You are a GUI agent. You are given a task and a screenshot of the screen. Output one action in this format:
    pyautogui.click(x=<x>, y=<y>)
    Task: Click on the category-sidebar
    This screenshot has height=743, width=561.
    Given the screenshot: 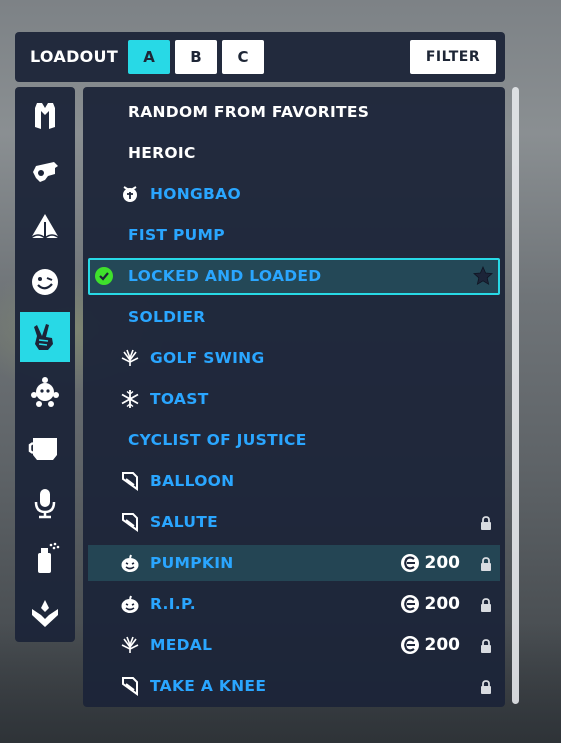 What is the action you would take?
    pyautogui.click(x=45, y=364)
    